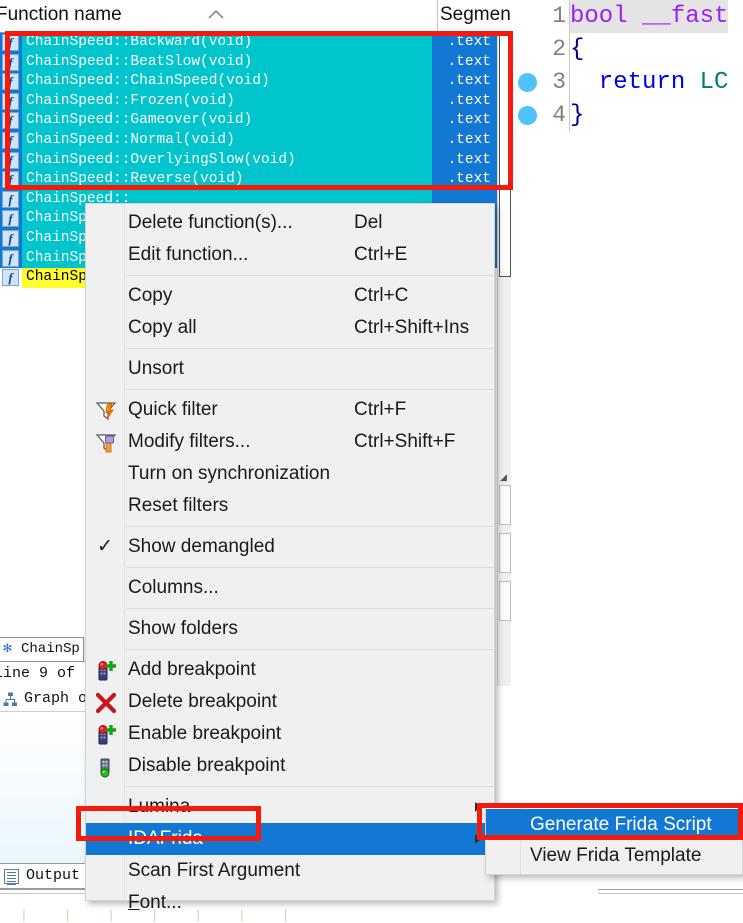  What do you see at coordinates (405, 441) in the screenshot?
I see `menu-item-shortcut: Ctrl+Shift+F` at bounding box center [405, 441].